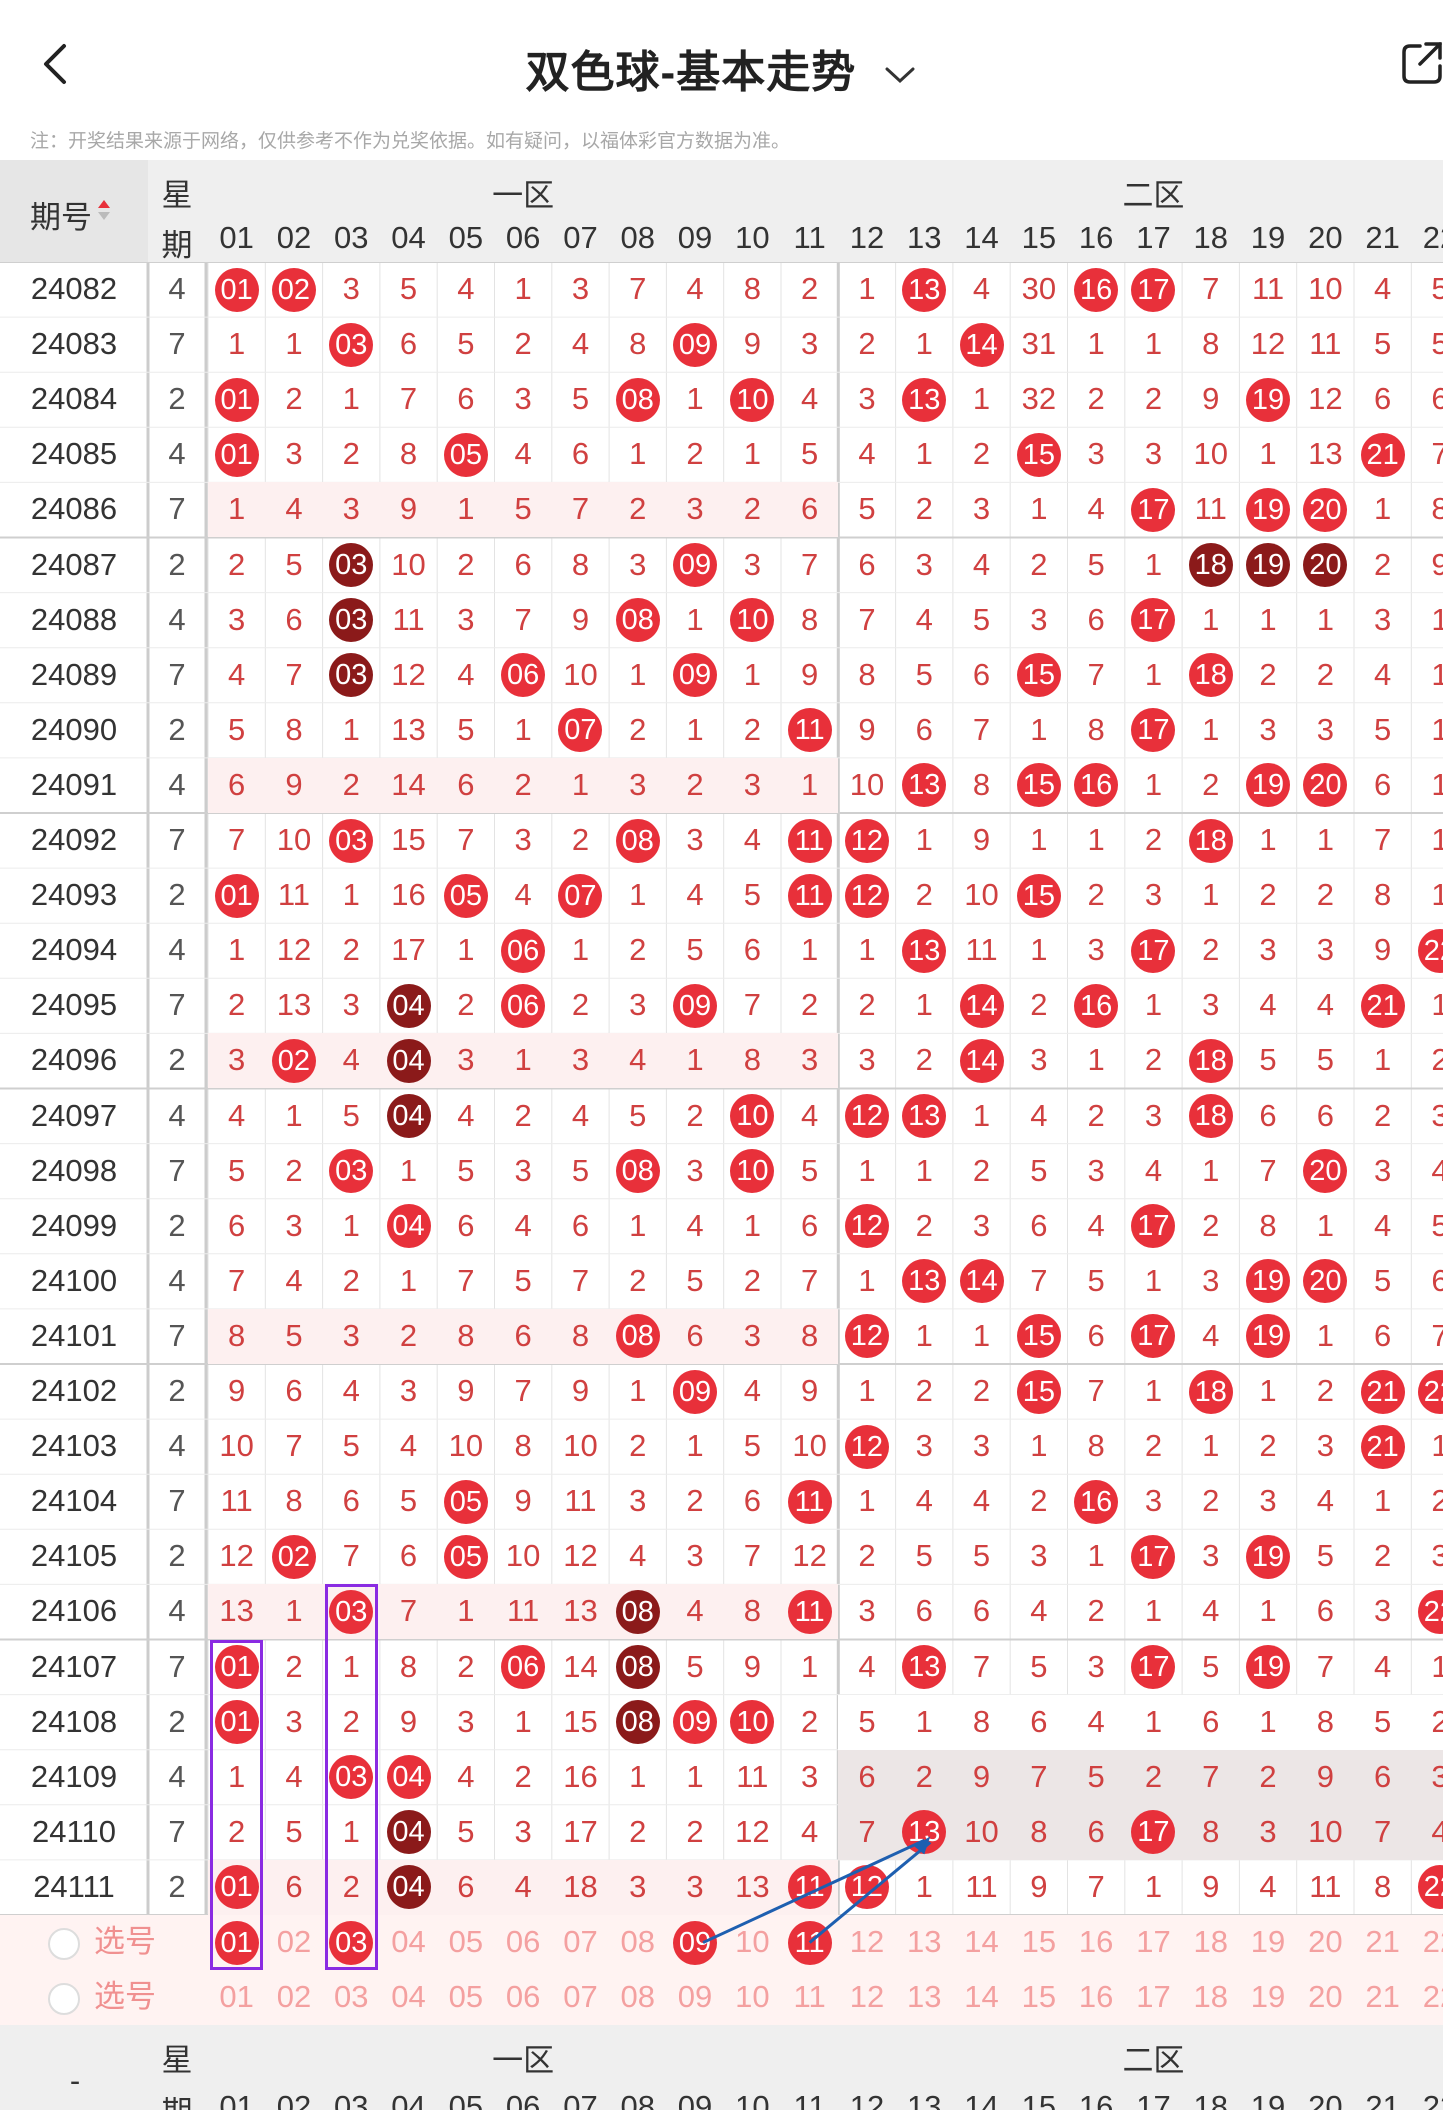 Image resolution: width=1443 pixels, height=2110 pixels. I want to click on number-ball: 03, so click(351, 565).